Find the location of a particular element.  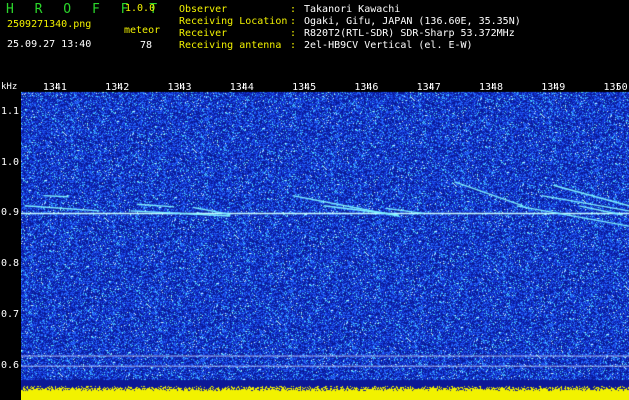

meteor-count: 78 is located at coordinates (146, 45).